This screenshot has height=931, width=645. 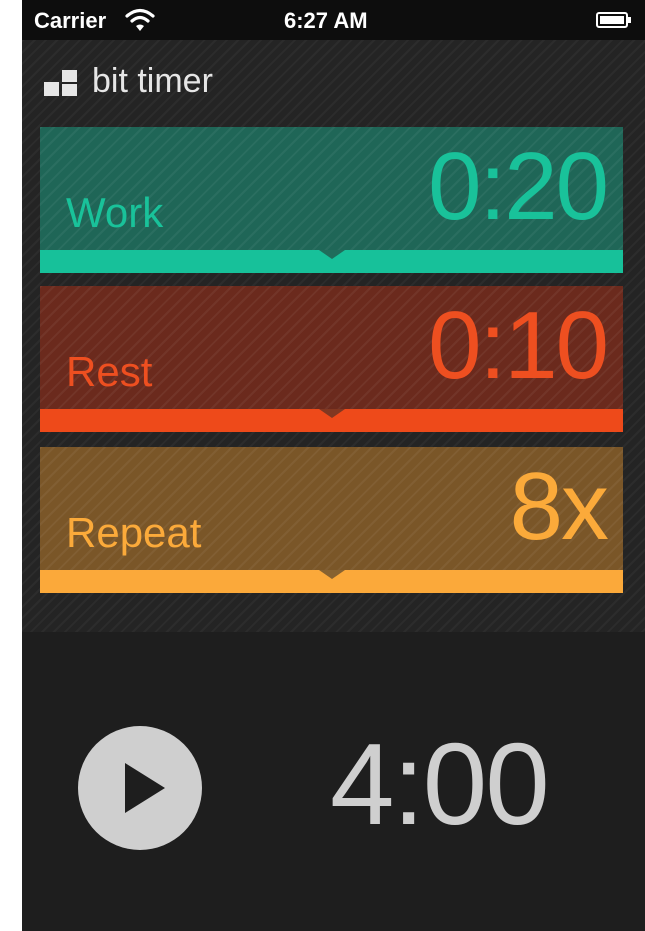 I want to click on work-interval-card: Work 0:20, so click(x=331, y=200).